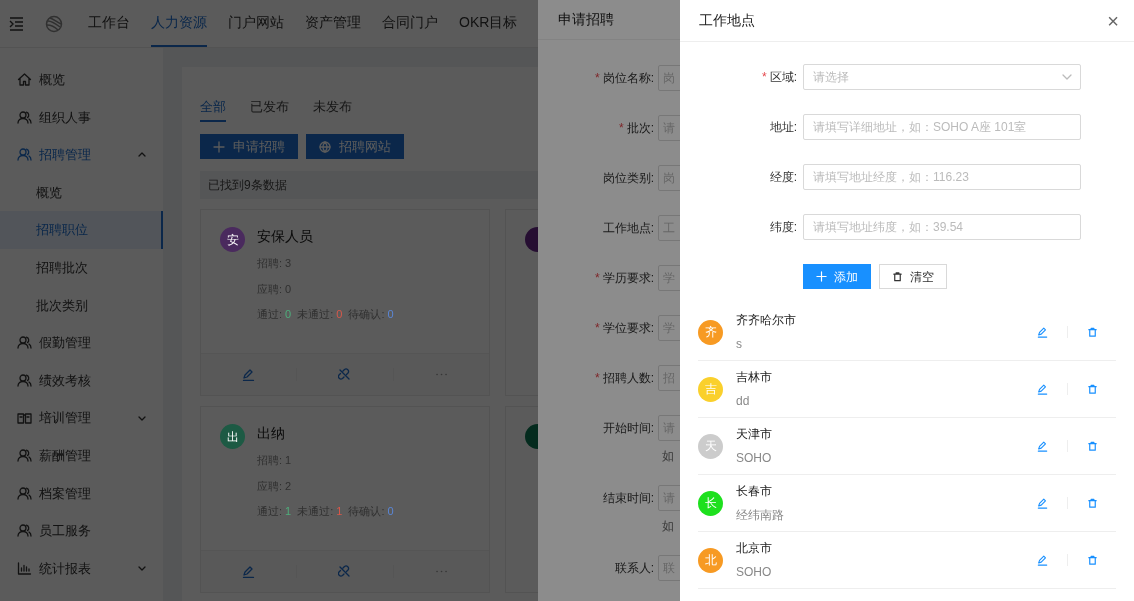 This screenshot has width=1134, height=601. What do you see at coordinates (628, 378) in the screenshot?
I see `field-label: 招聘人数:` at bounding box center [628, 378].